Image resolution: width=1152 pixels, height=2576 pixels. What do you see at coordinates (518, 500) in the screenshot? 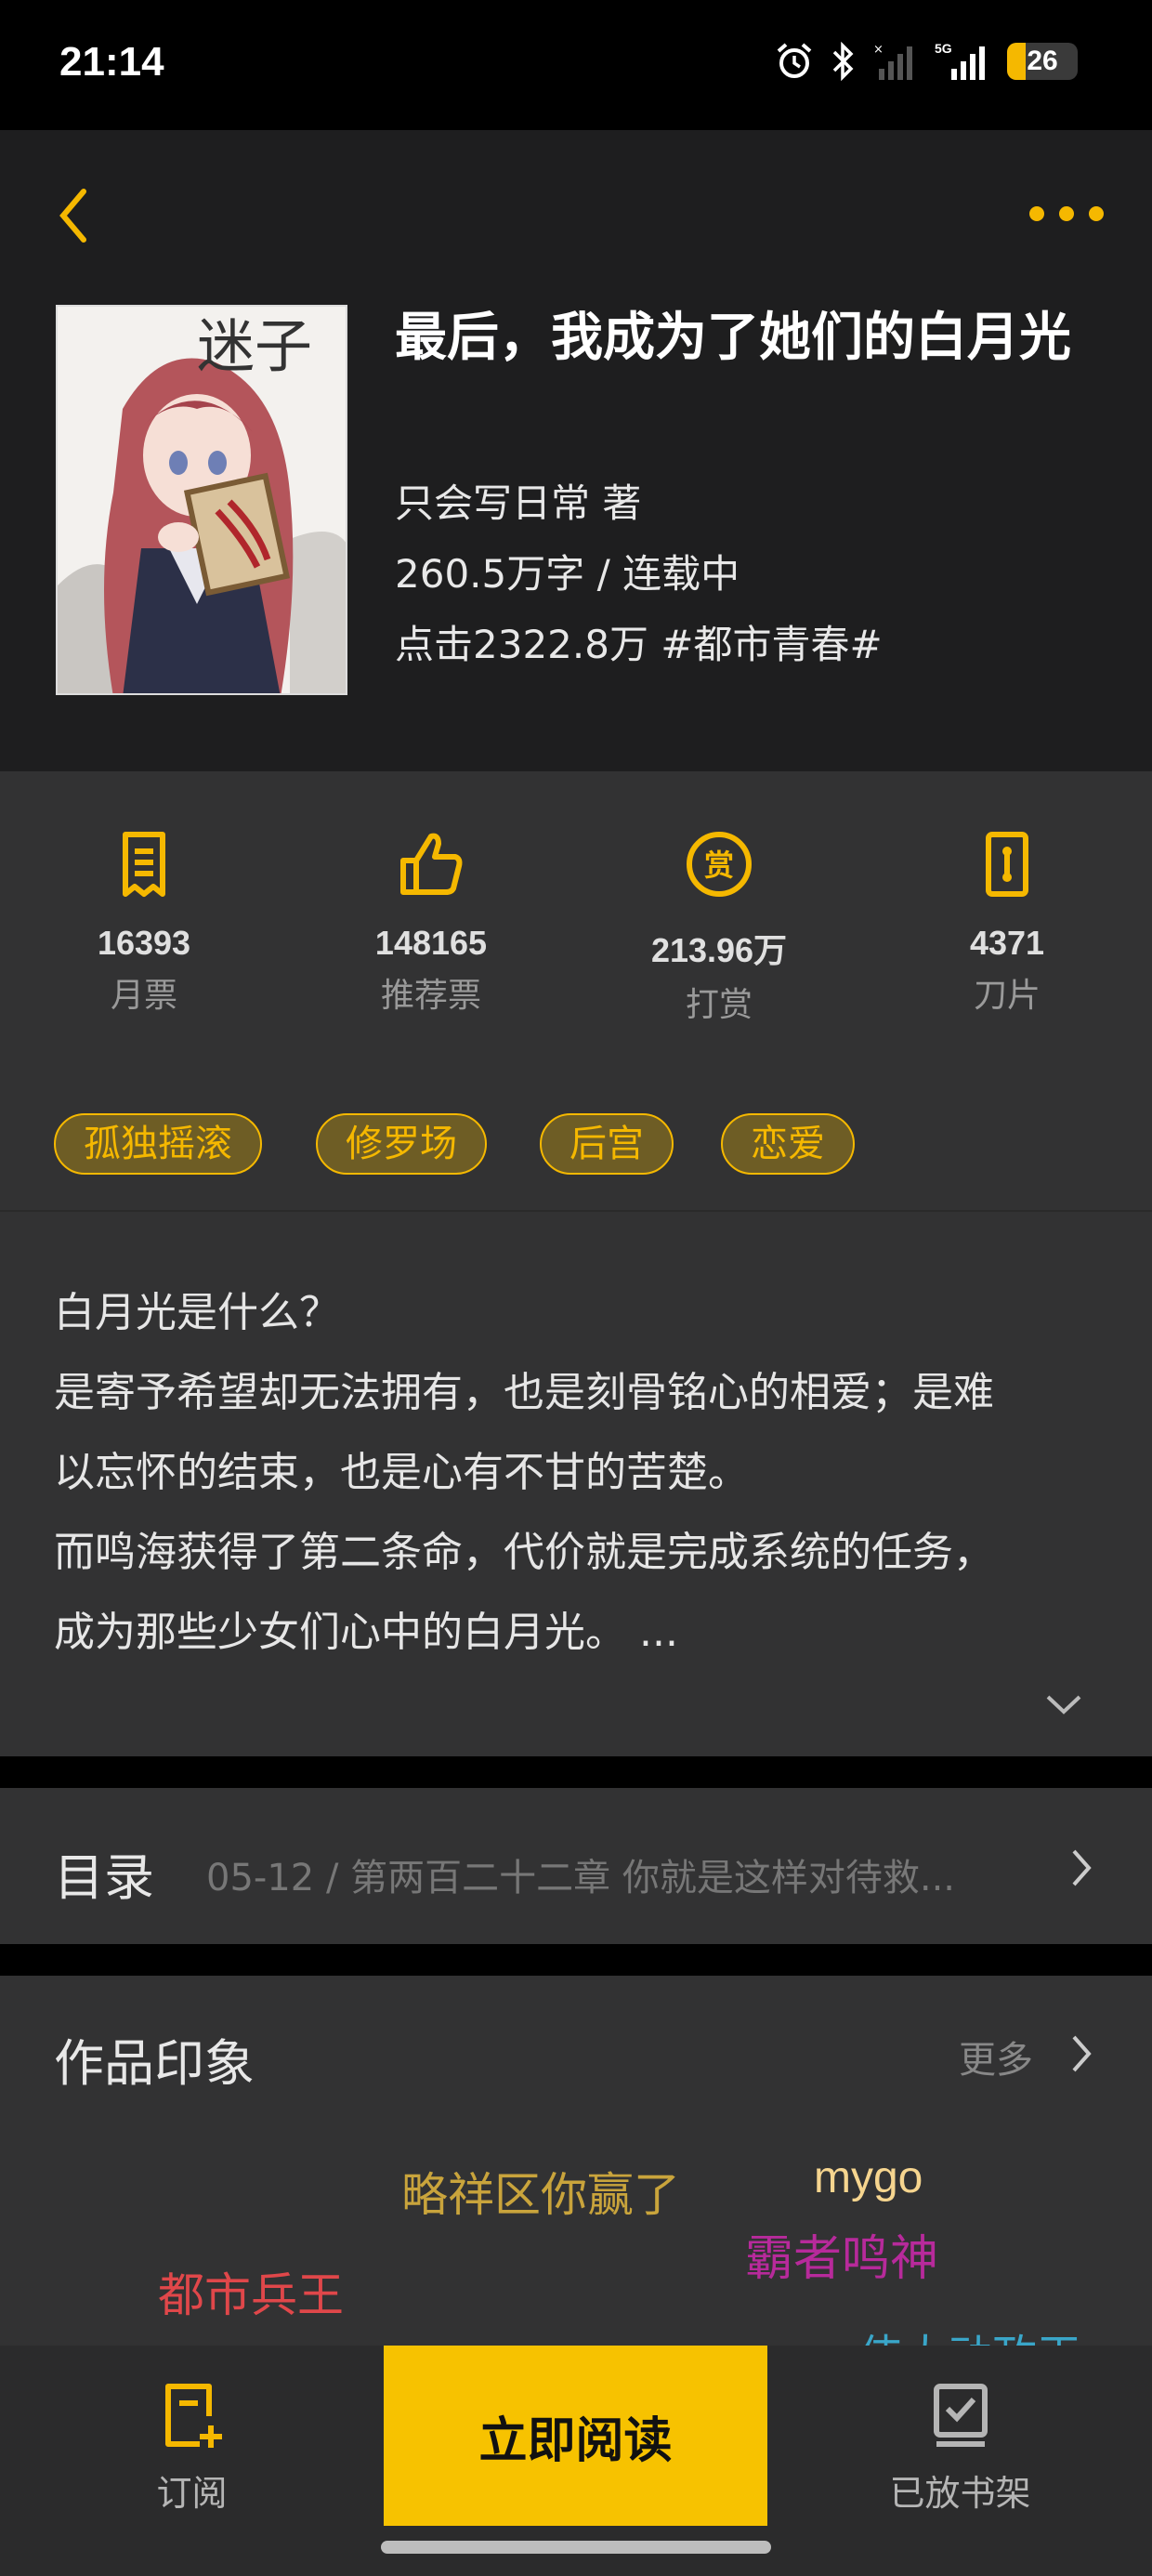
I see `book-author: 只会写日常 著` at bounding box center [518, 500].